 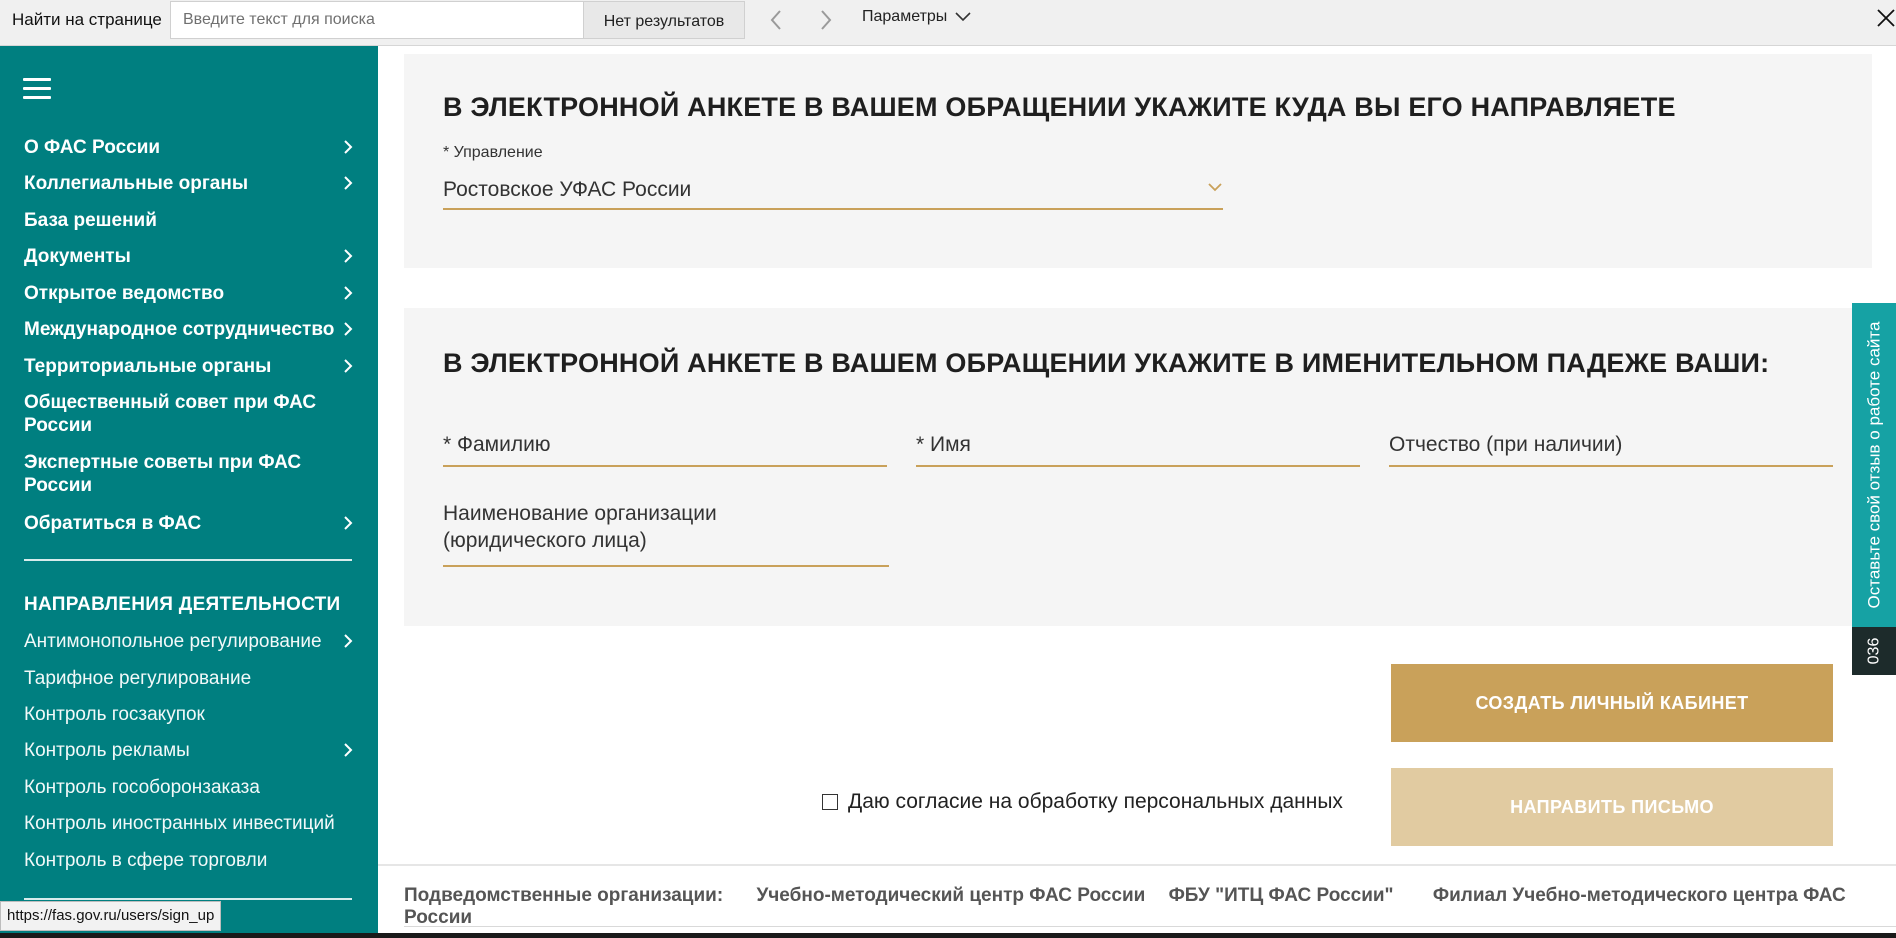 What do you see at coordinates (1137, 865) in the screenshot?
I see `footer-divider` at bounding box center [1137, 865].